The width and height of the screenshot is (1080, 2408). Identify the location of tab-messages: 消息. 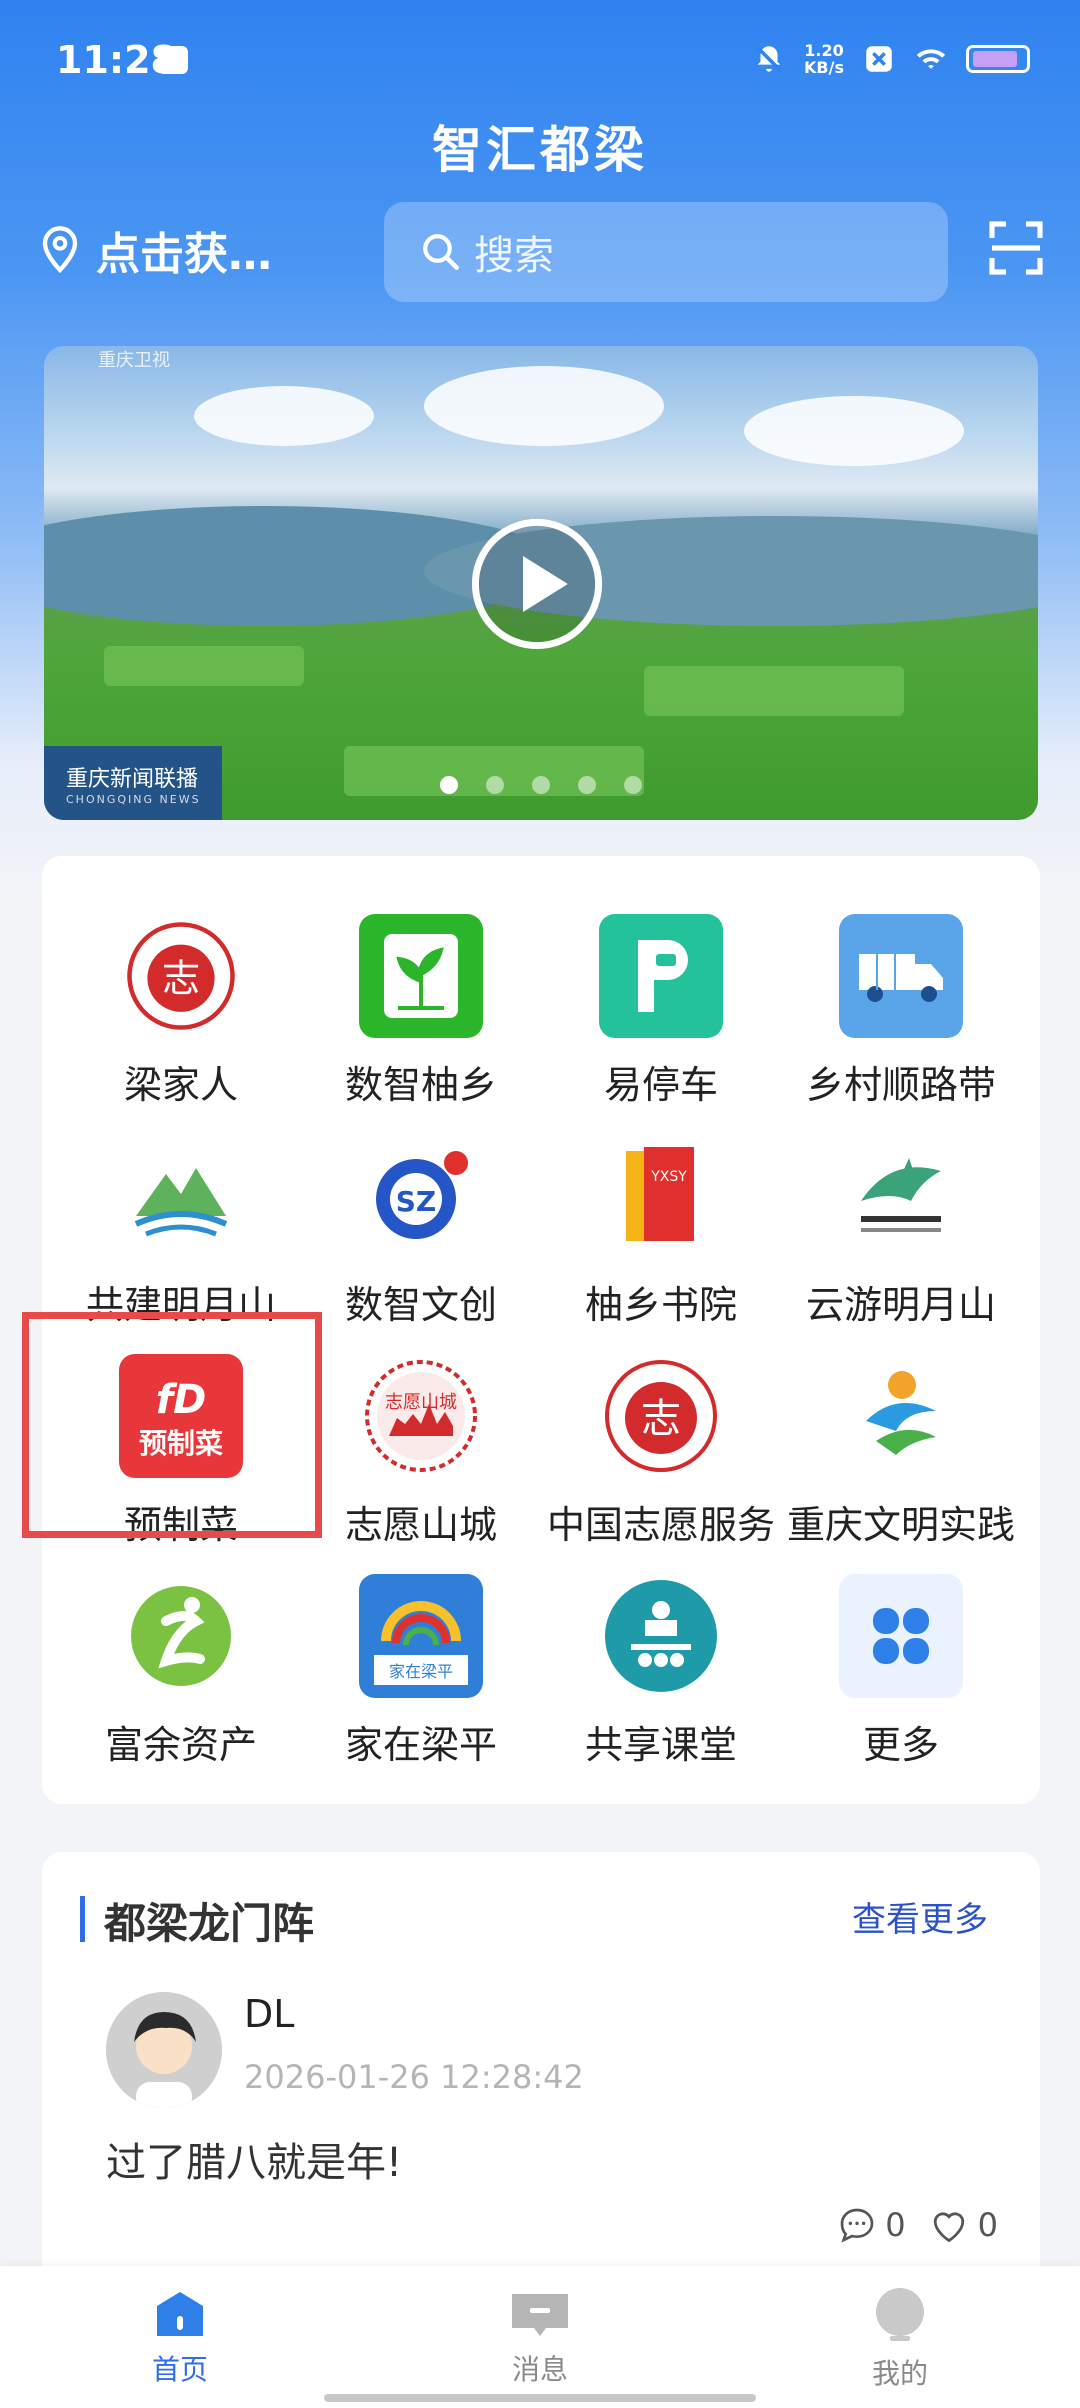
(540, 2338).